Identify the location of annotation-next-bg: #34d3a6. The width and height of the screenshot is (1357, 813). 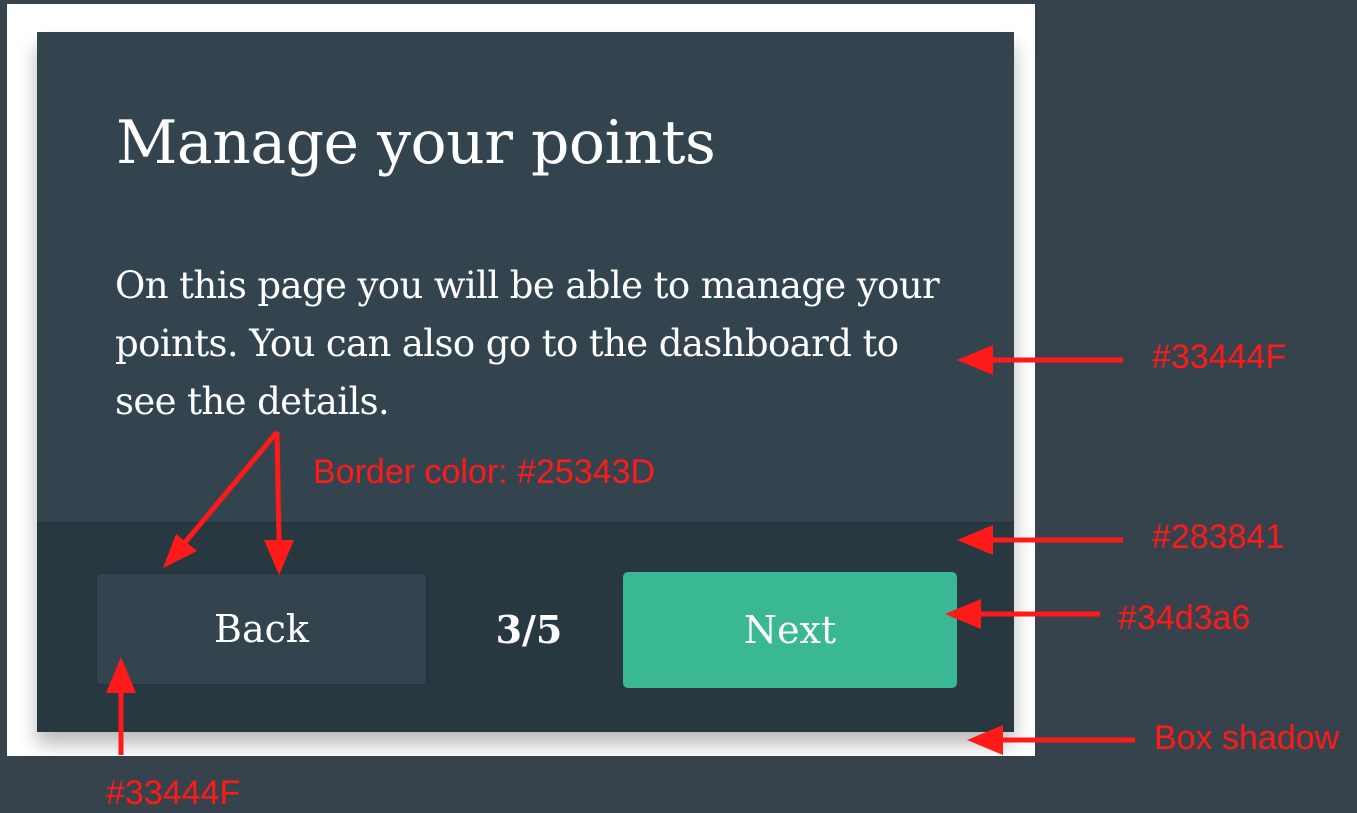
(1184, 618).